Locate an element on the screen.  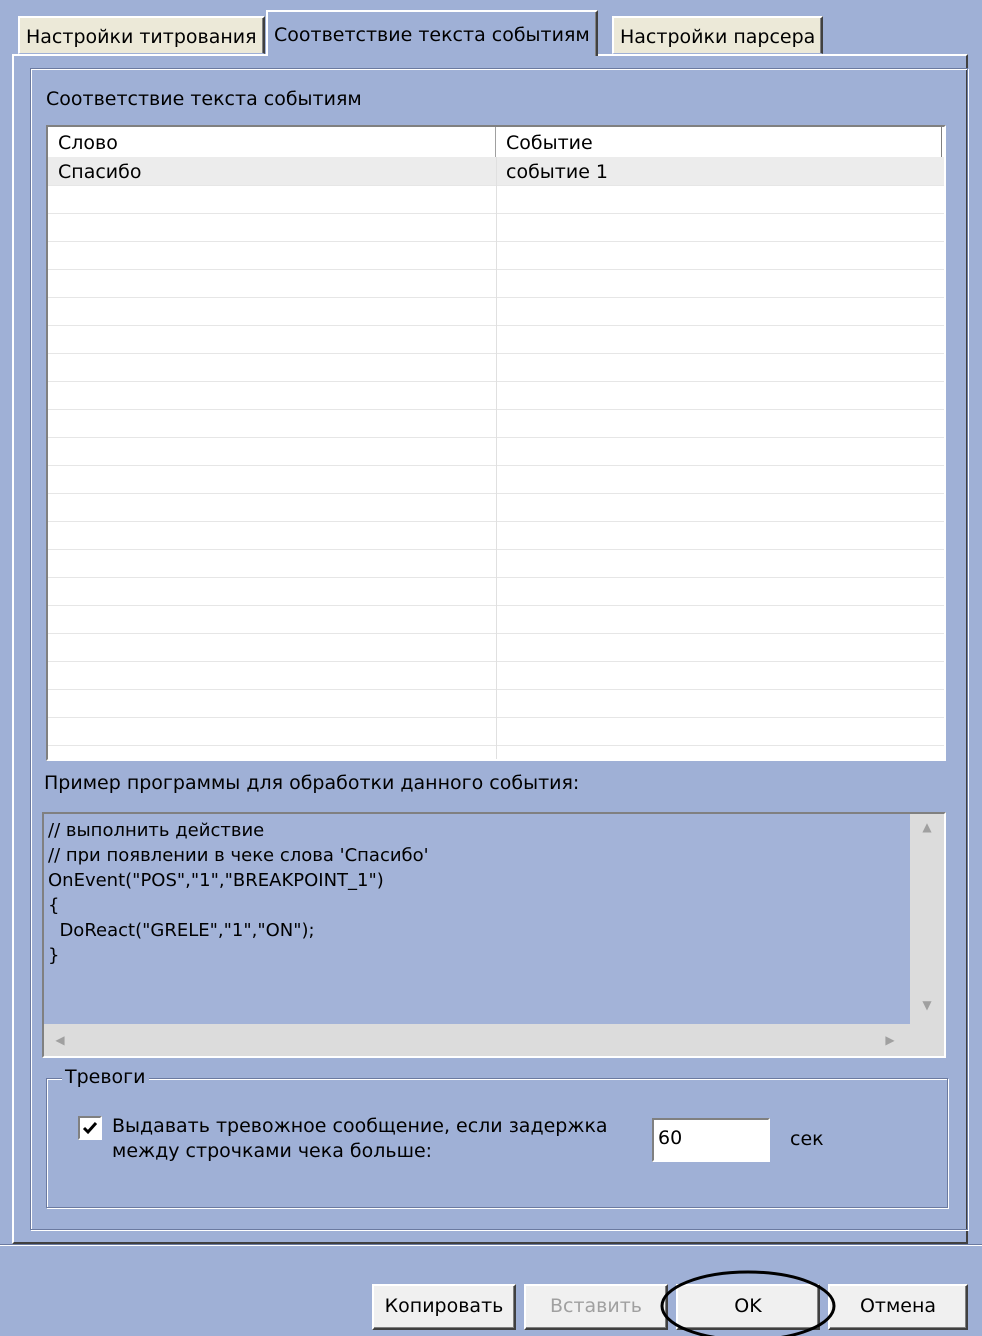
tab-text-event-mapping: Соответствие текста событиям is located at coordinates (432, 33).